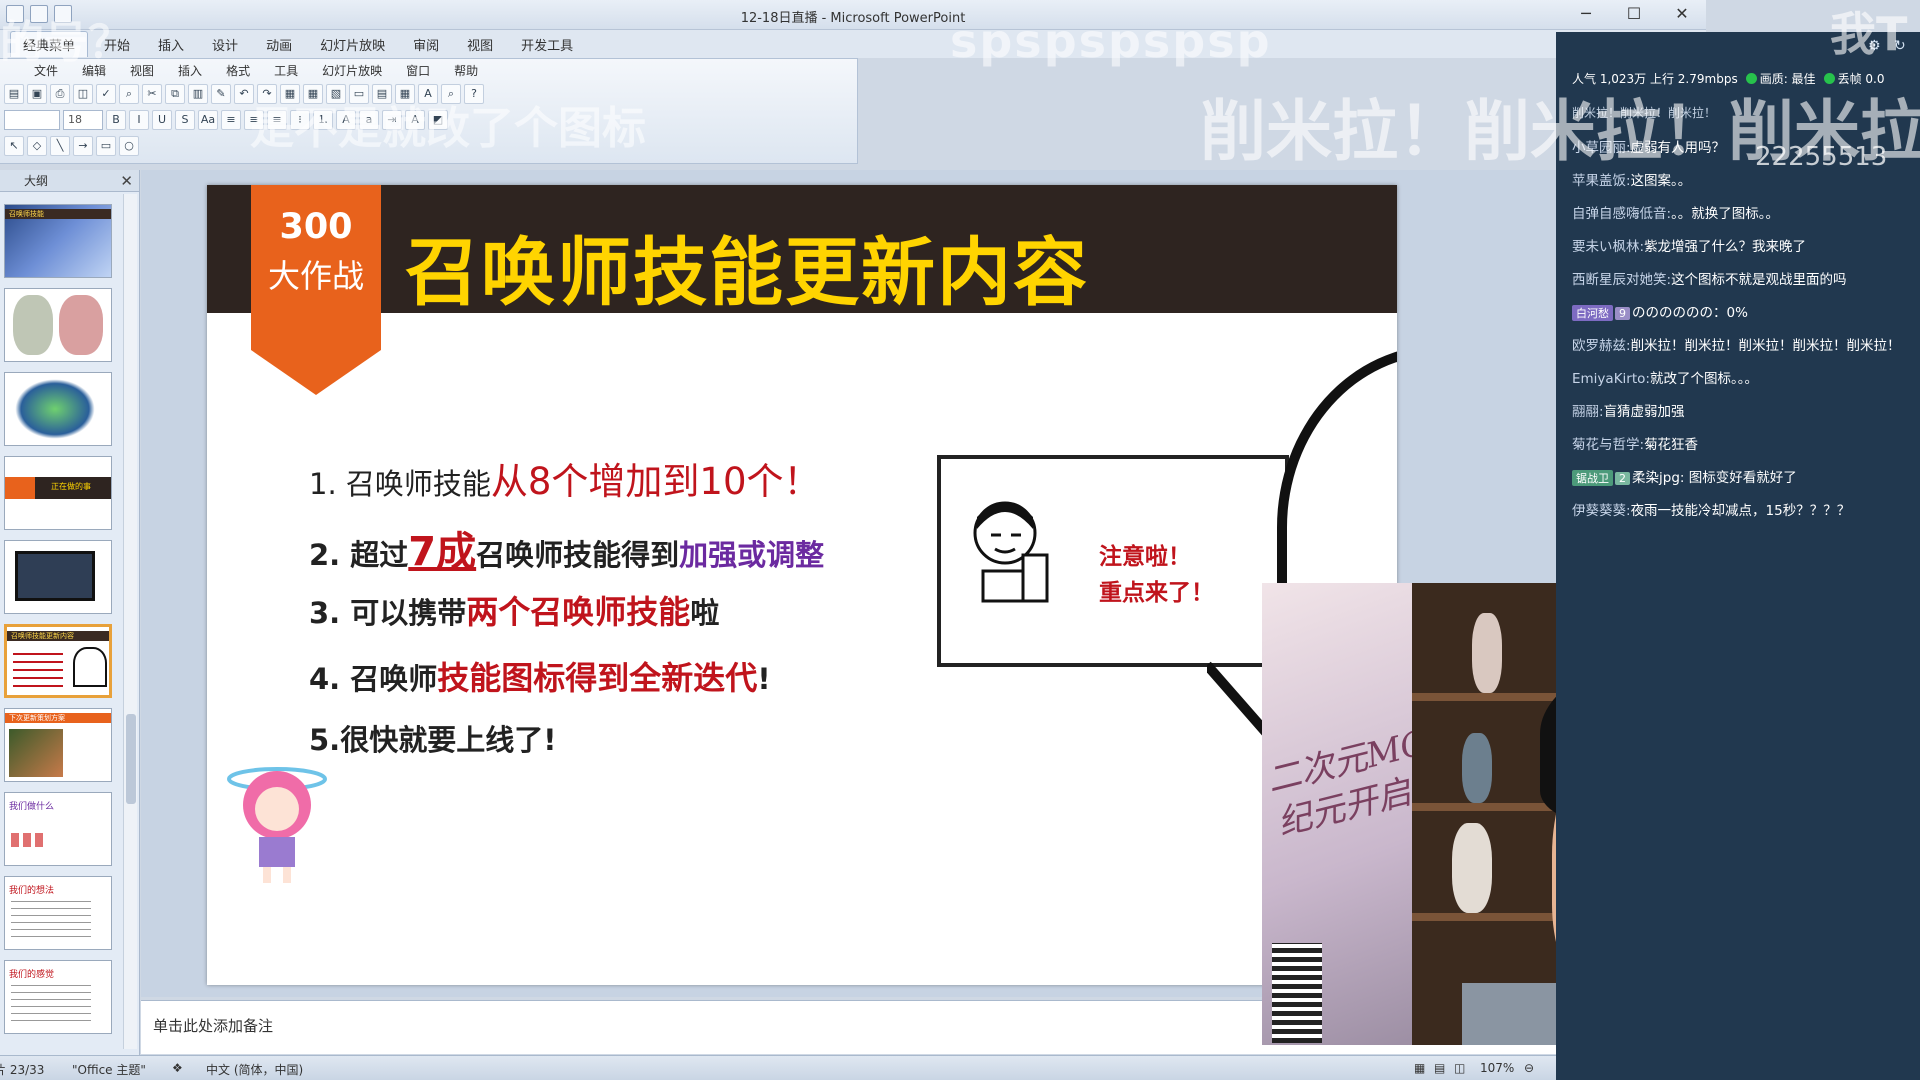 This screenshot has width=1920, height=1080. I want to click on menu-format: 格式, so click(238, 70).